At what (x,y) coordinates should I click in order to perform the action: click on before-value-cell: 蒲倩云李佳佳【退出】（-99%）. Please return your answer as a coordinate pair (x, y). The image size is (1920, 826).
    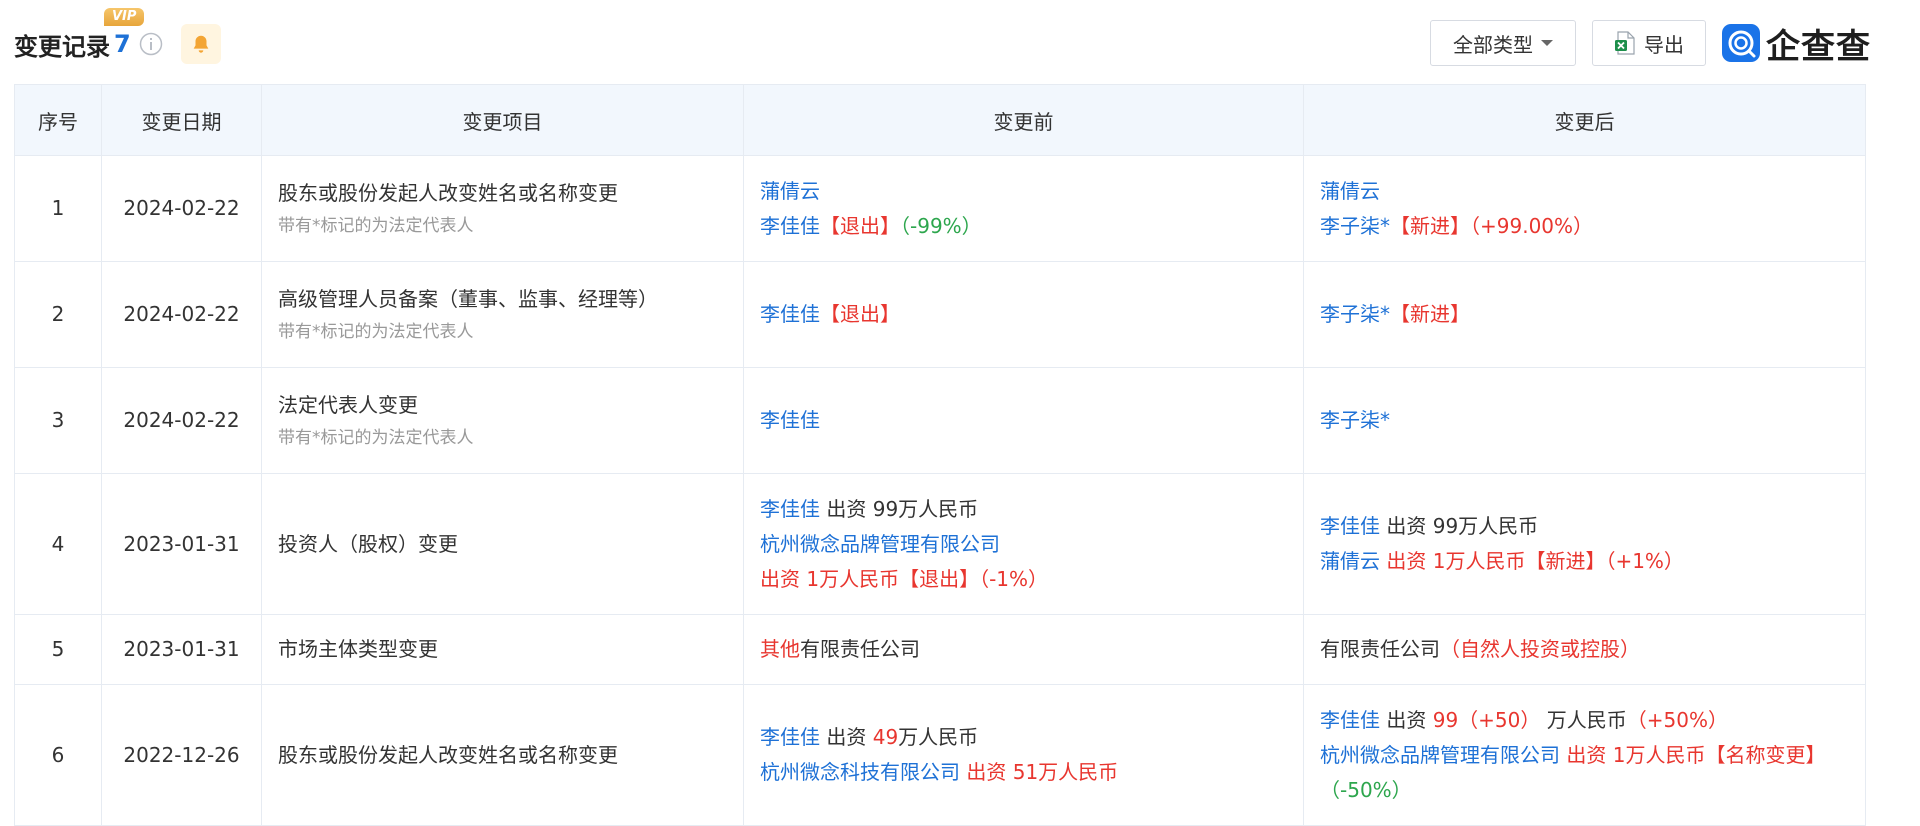
    Looking at the image, I should click on (1023, 208).